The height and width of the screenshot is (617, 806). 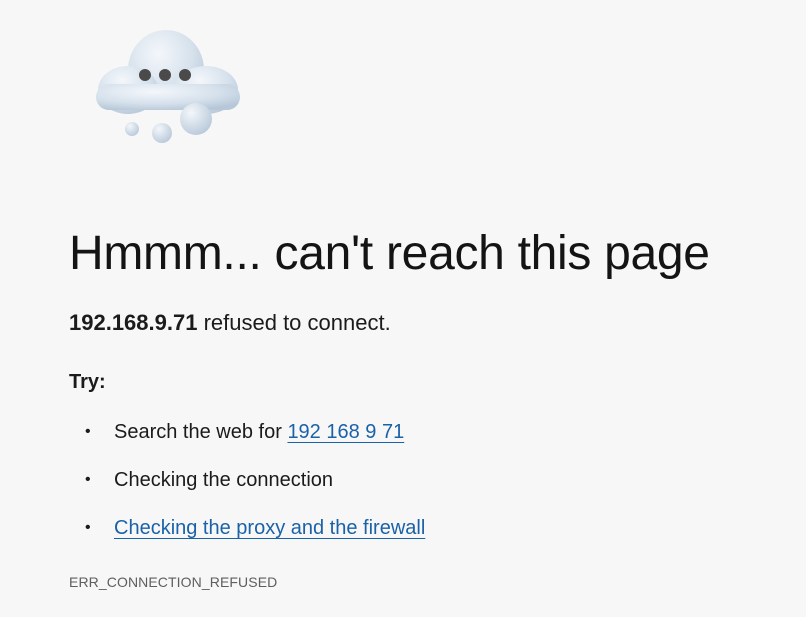 I want to click on error-message: refused to connect., so click(x=294, y=322).